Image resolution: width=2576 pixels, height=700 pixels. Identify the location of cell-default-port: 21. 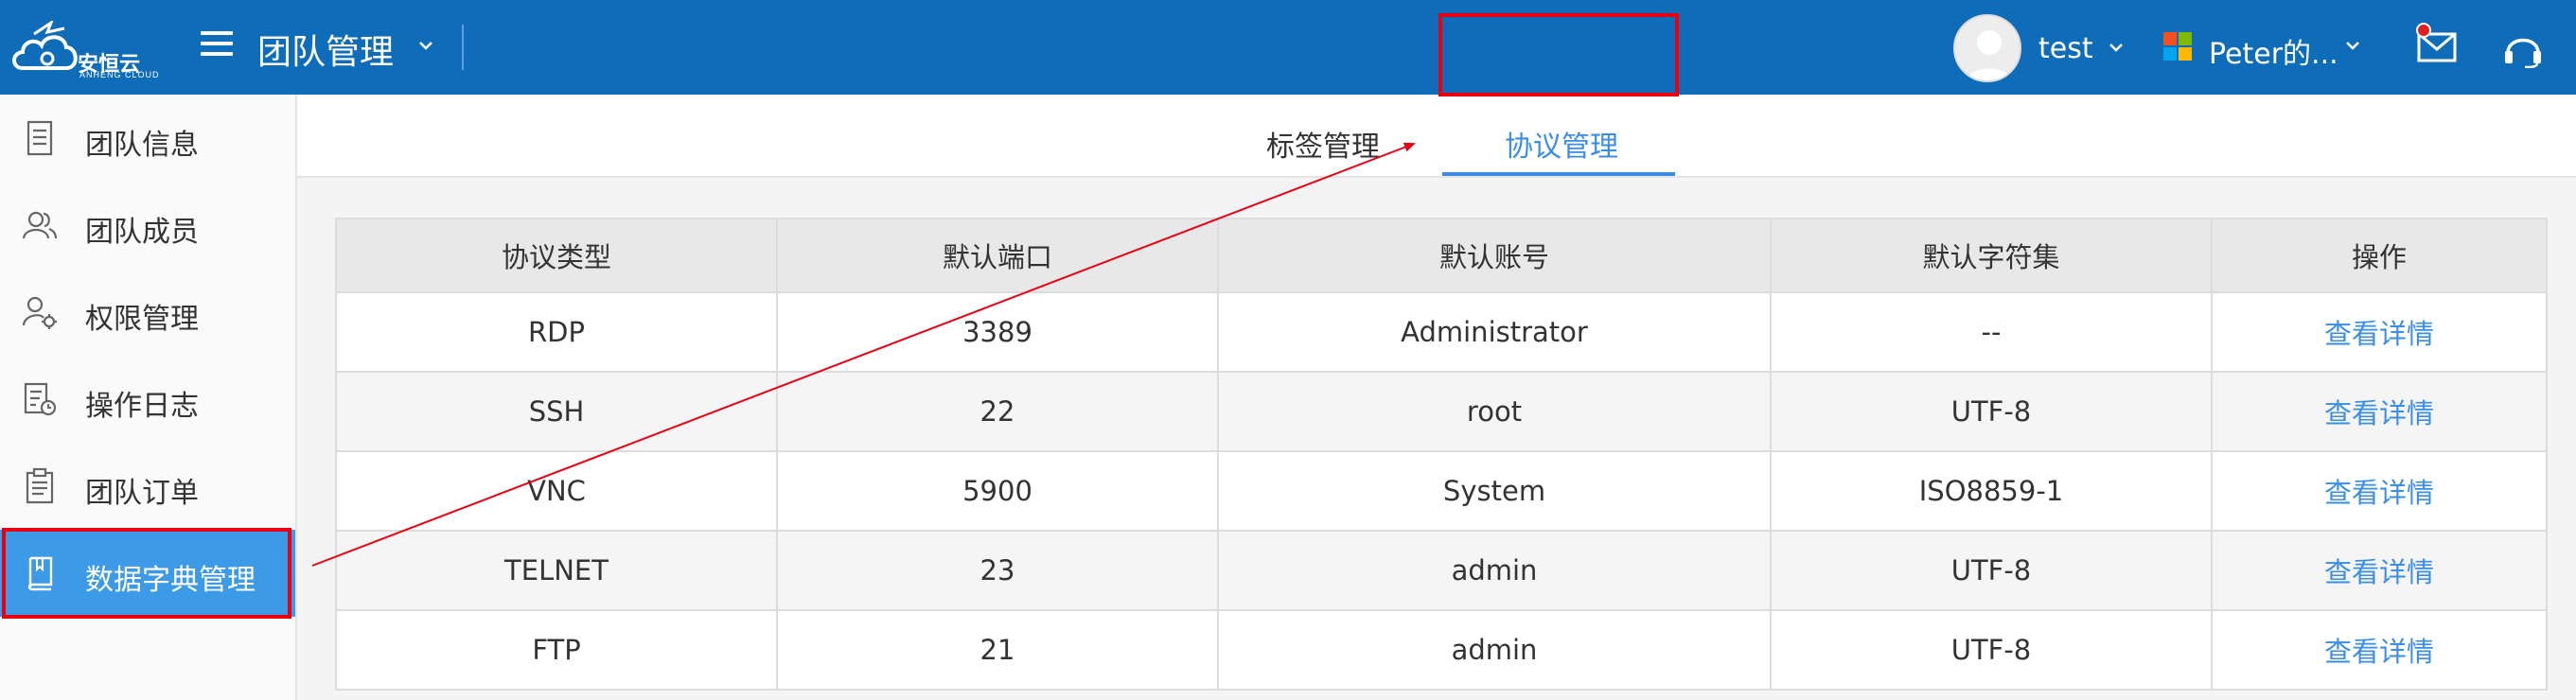
(997, 650).